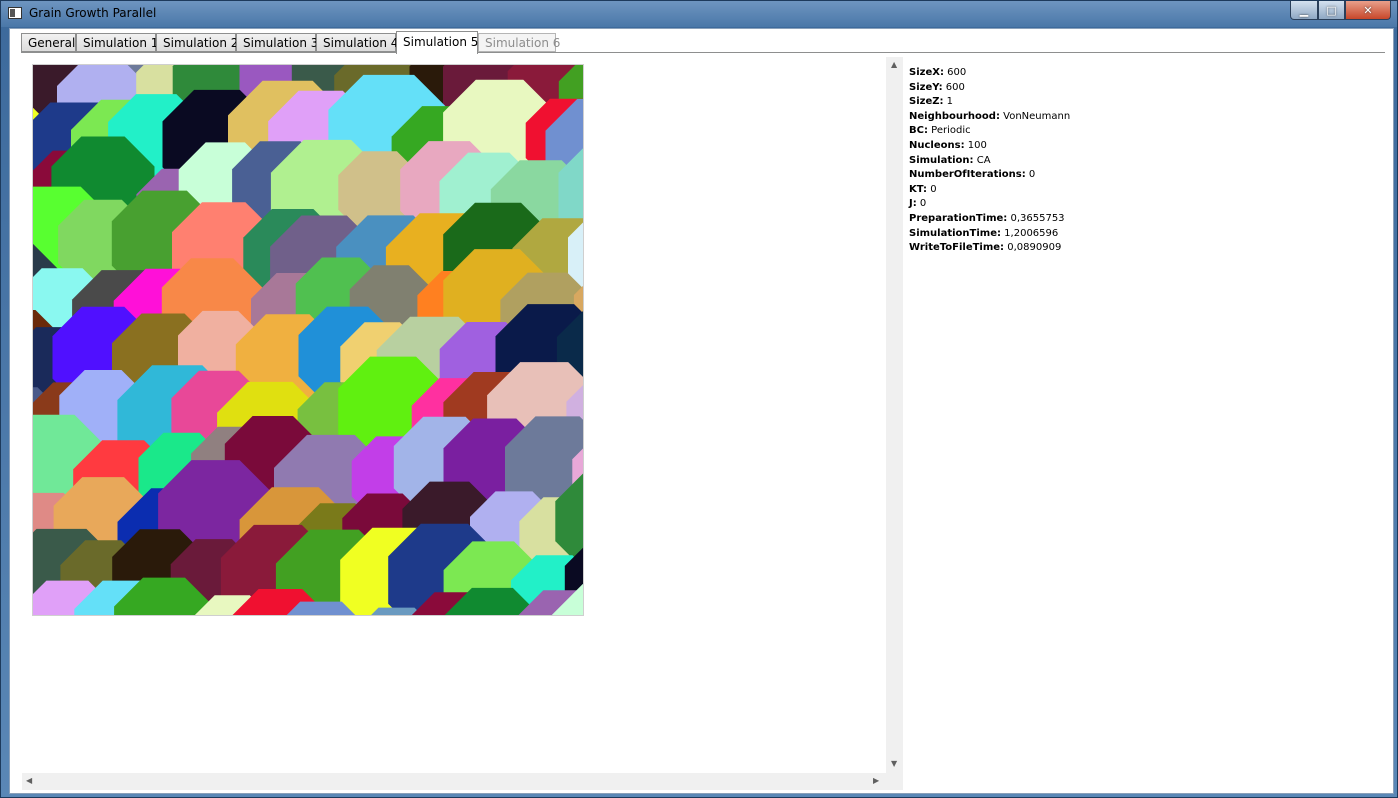  I want to click on info-row: KT: 0, so click(989, 190).